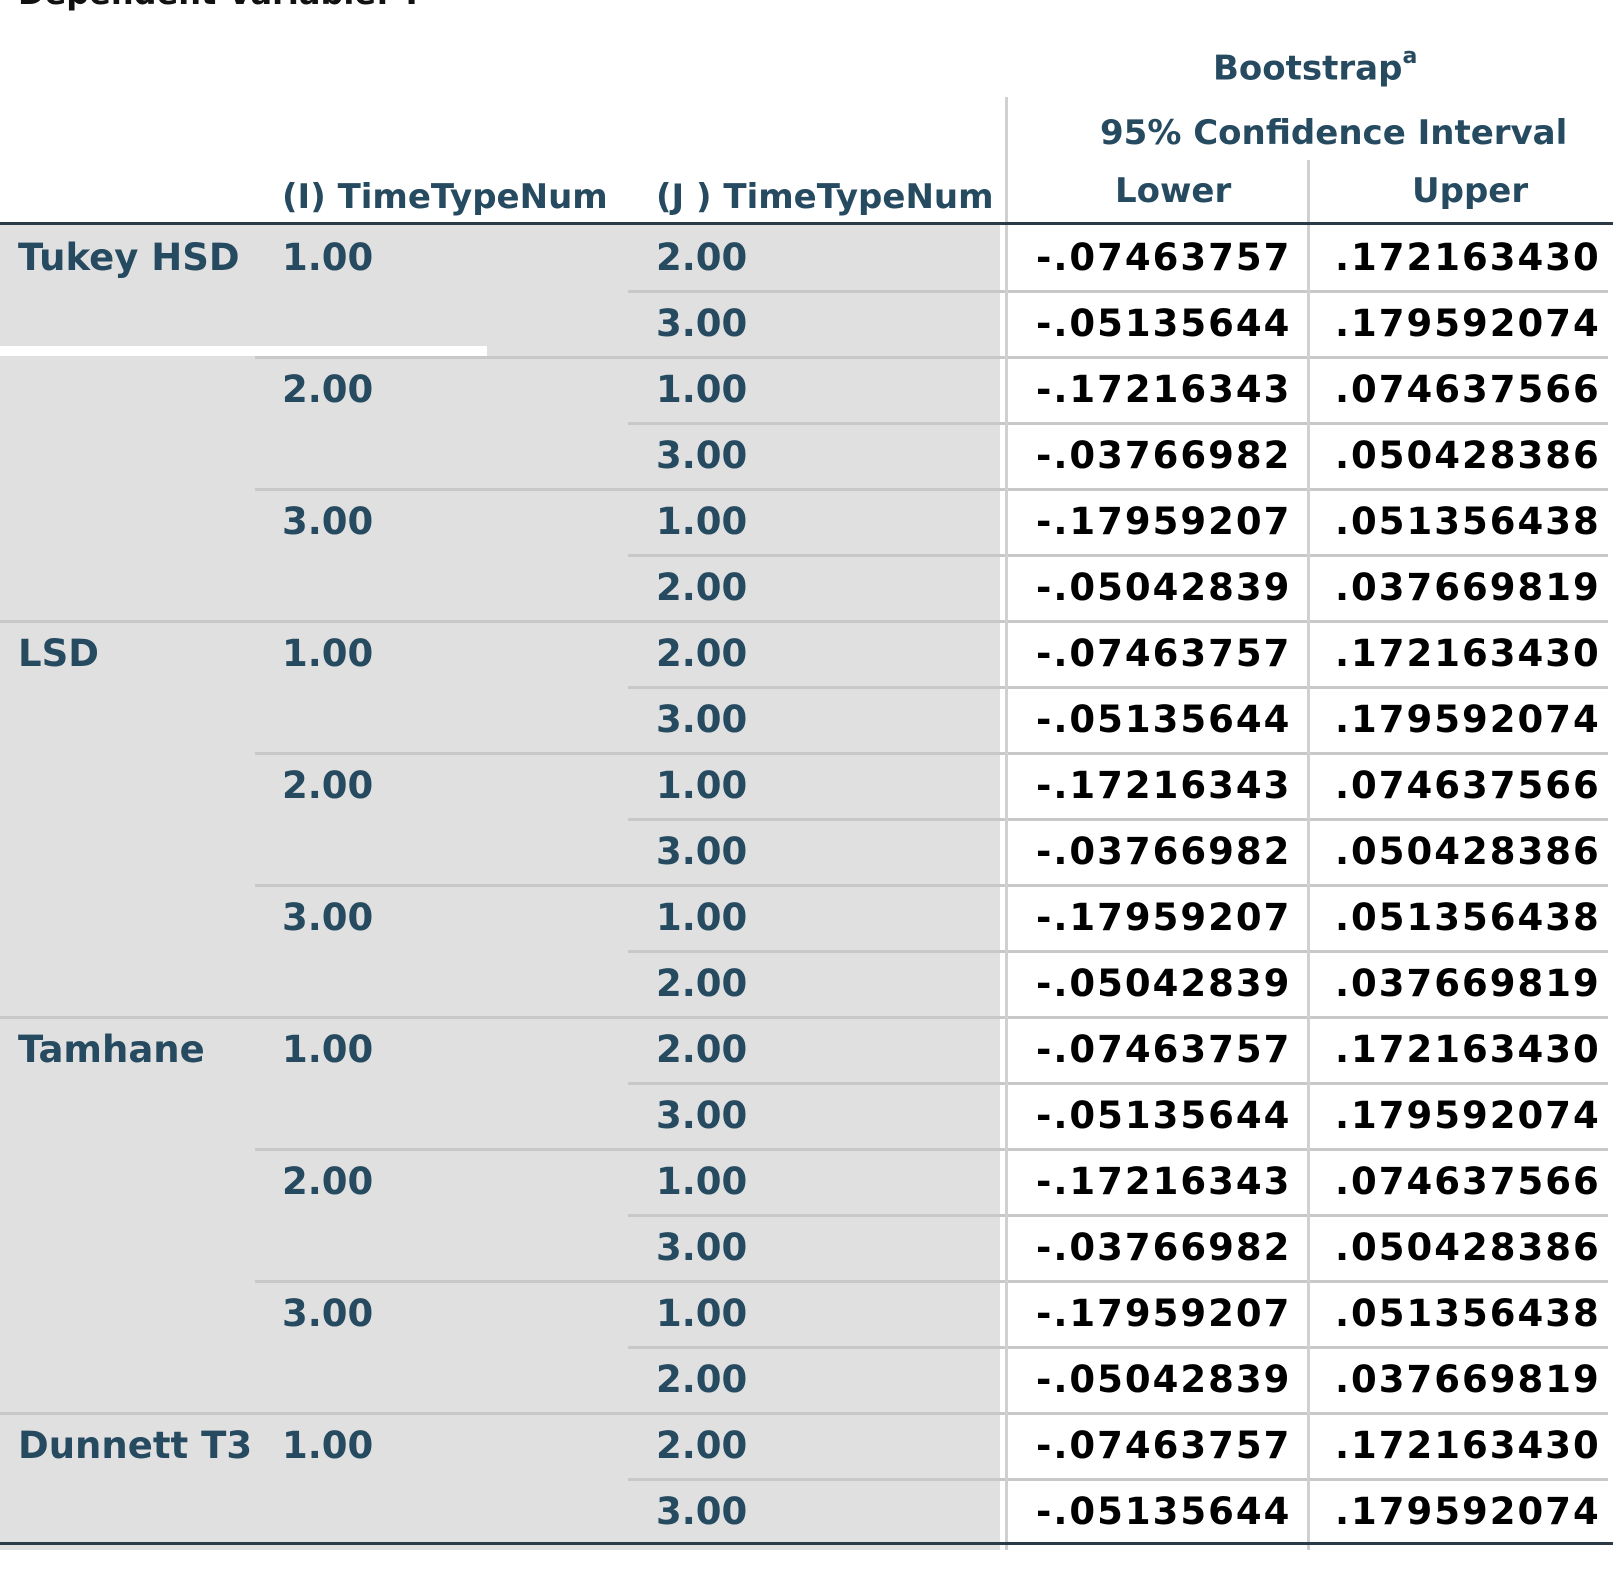  I want to click on confidence-interval-header: 95% Confidence Interval, so click(1334, 133).